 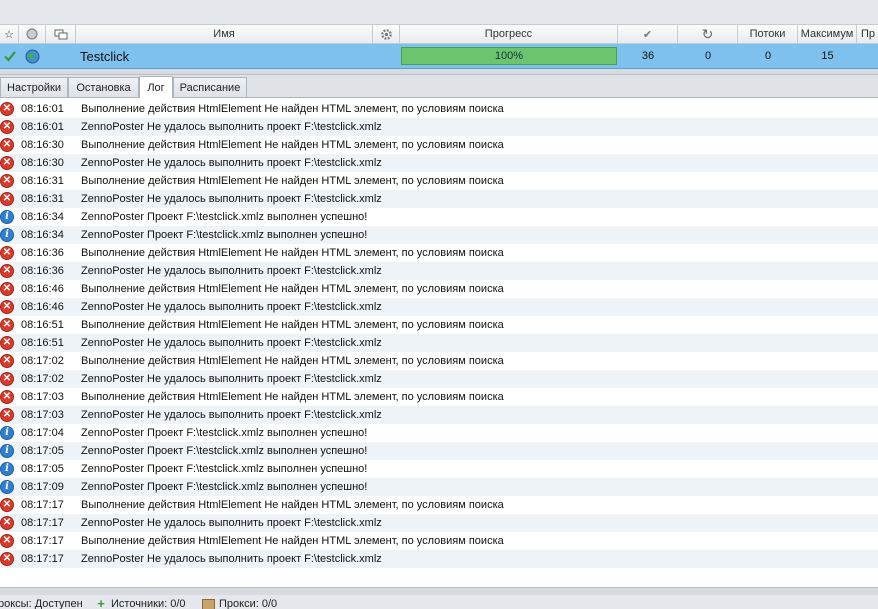 I want to click on windows-column-header, so click(x=61, y=34).